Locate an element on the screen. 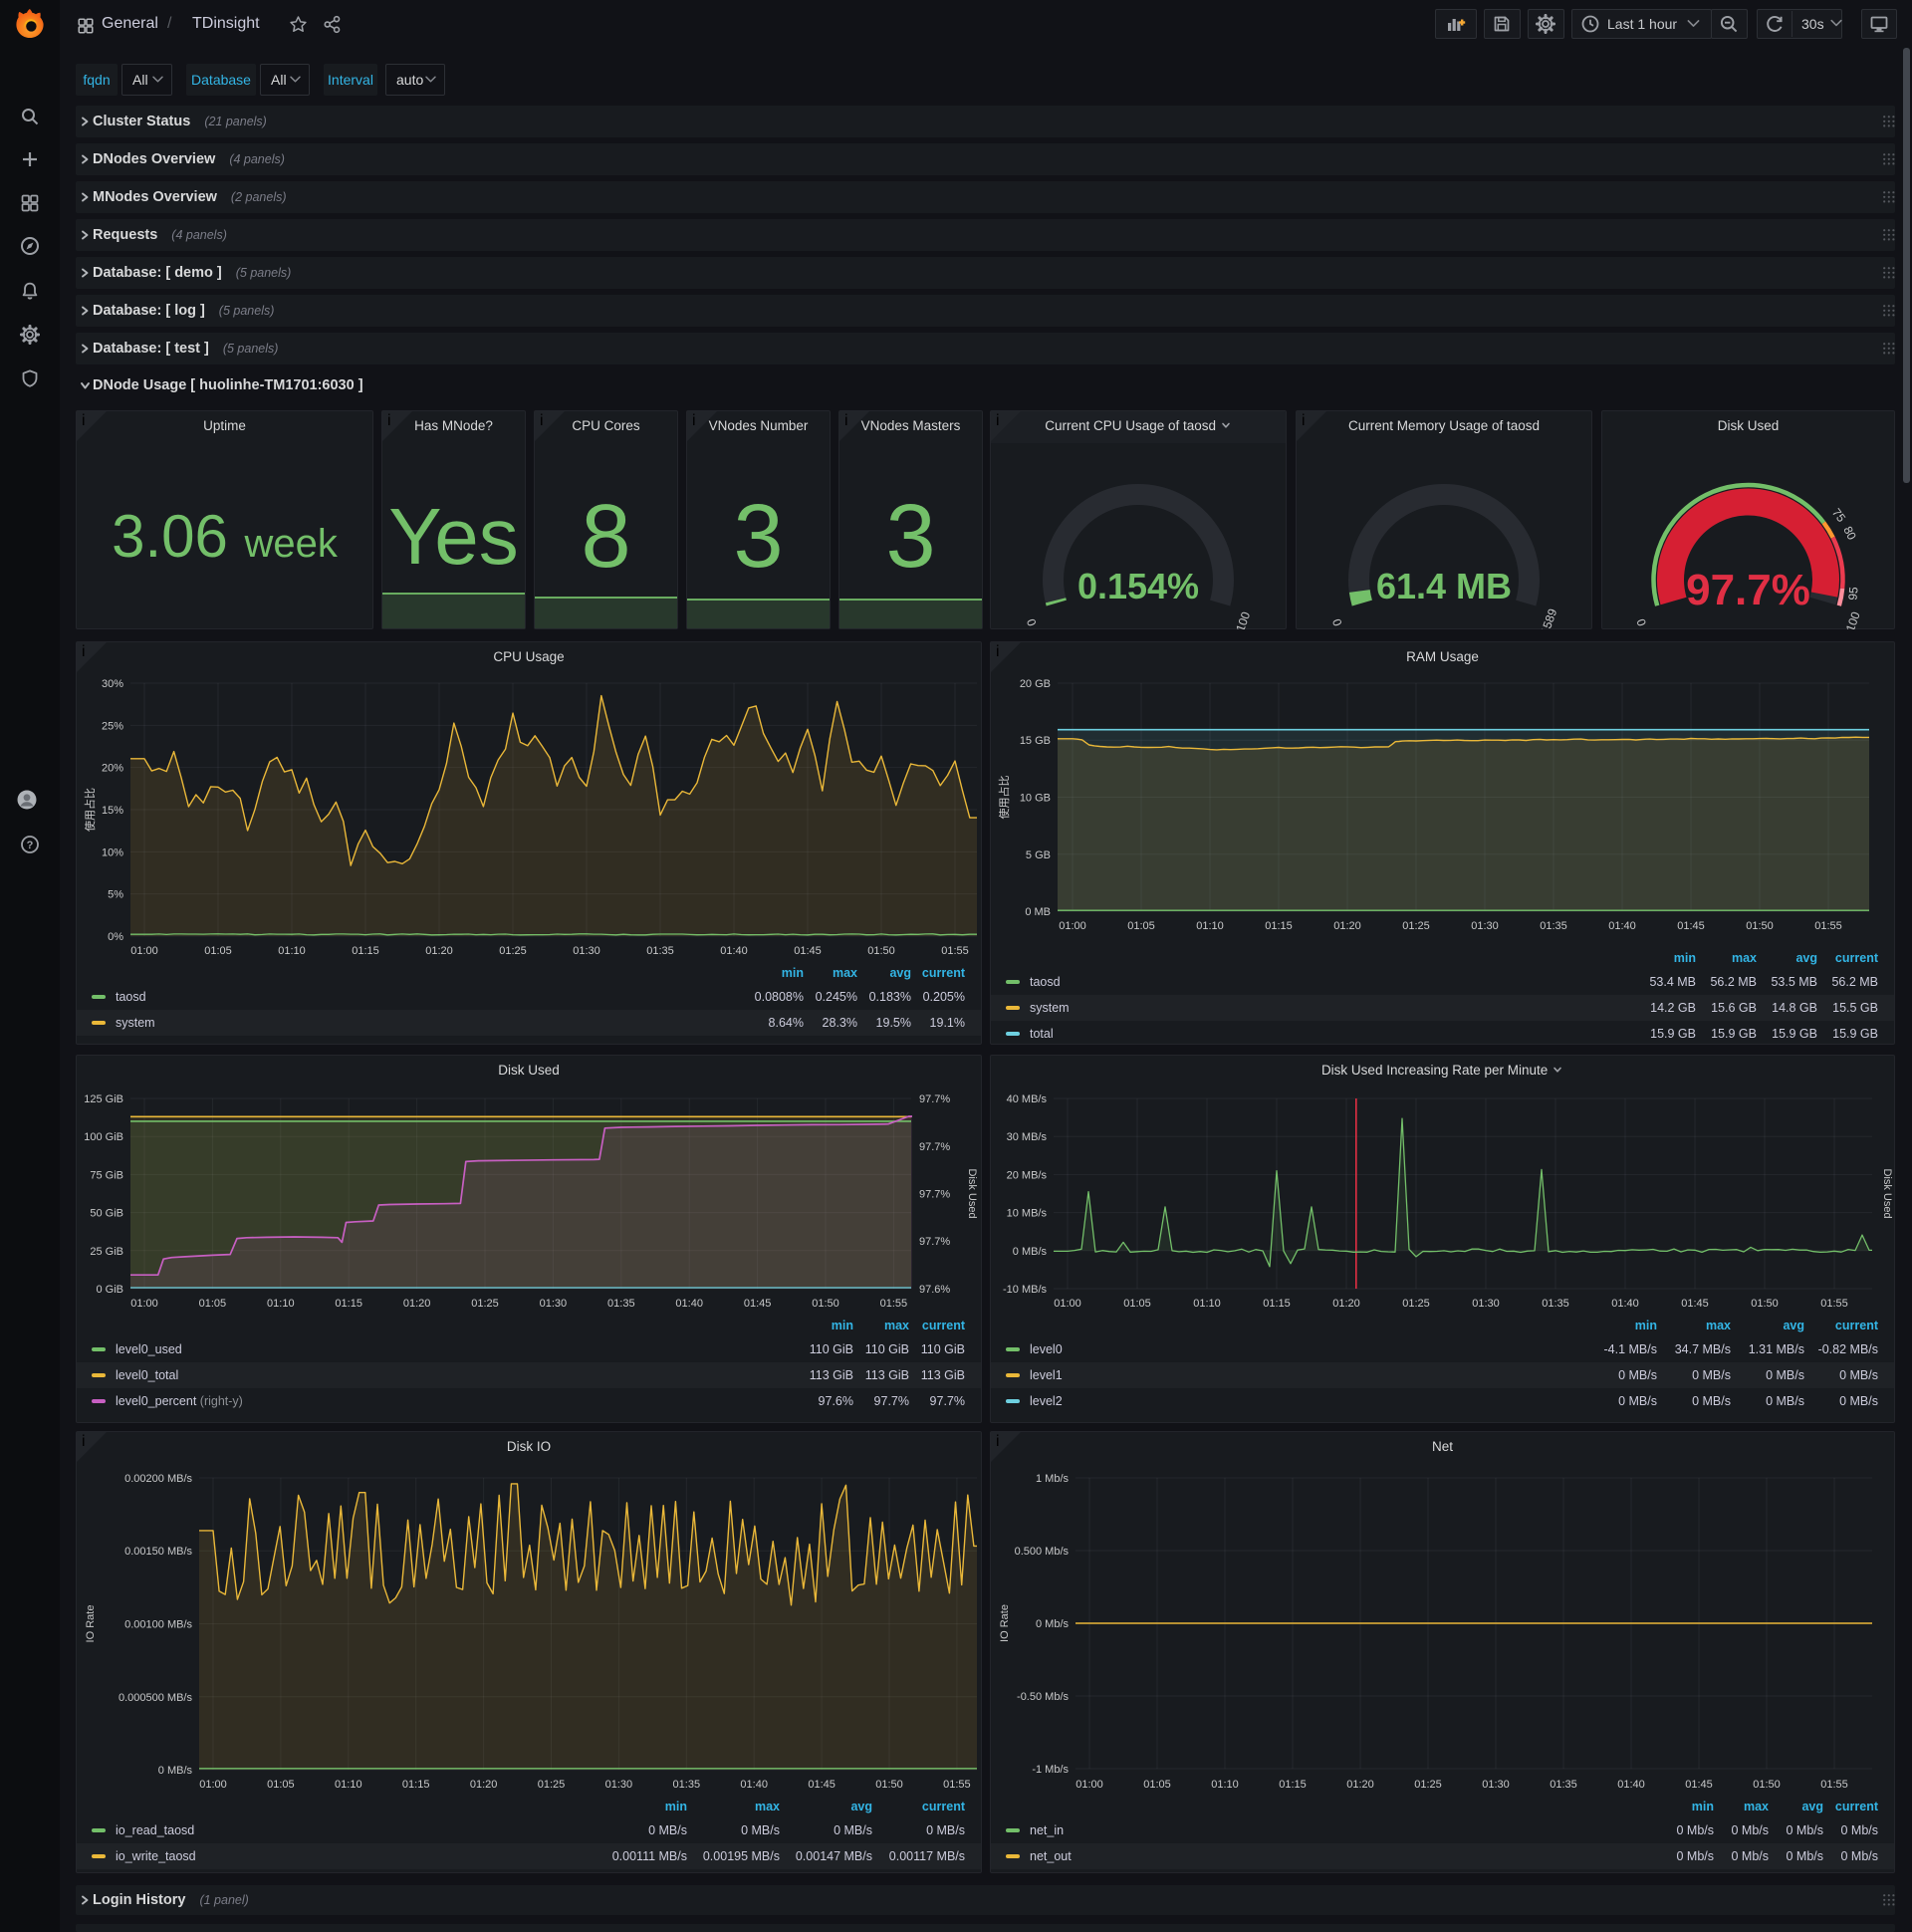  svg-text: 15 GB is located at coordinates (1035, 741).